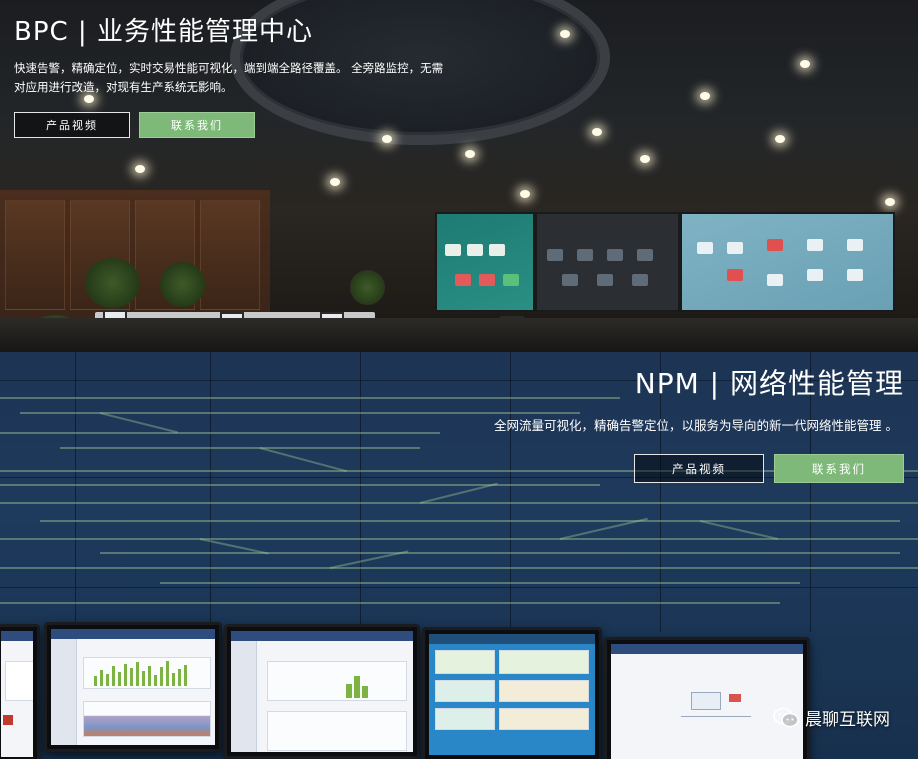 The height and width of the screenshot is (759, 918). I want to click on npm-description: 全网流量可视化，精确告警定位，以服务为导向的新一代网络性能管理 。, so click(696, 425).